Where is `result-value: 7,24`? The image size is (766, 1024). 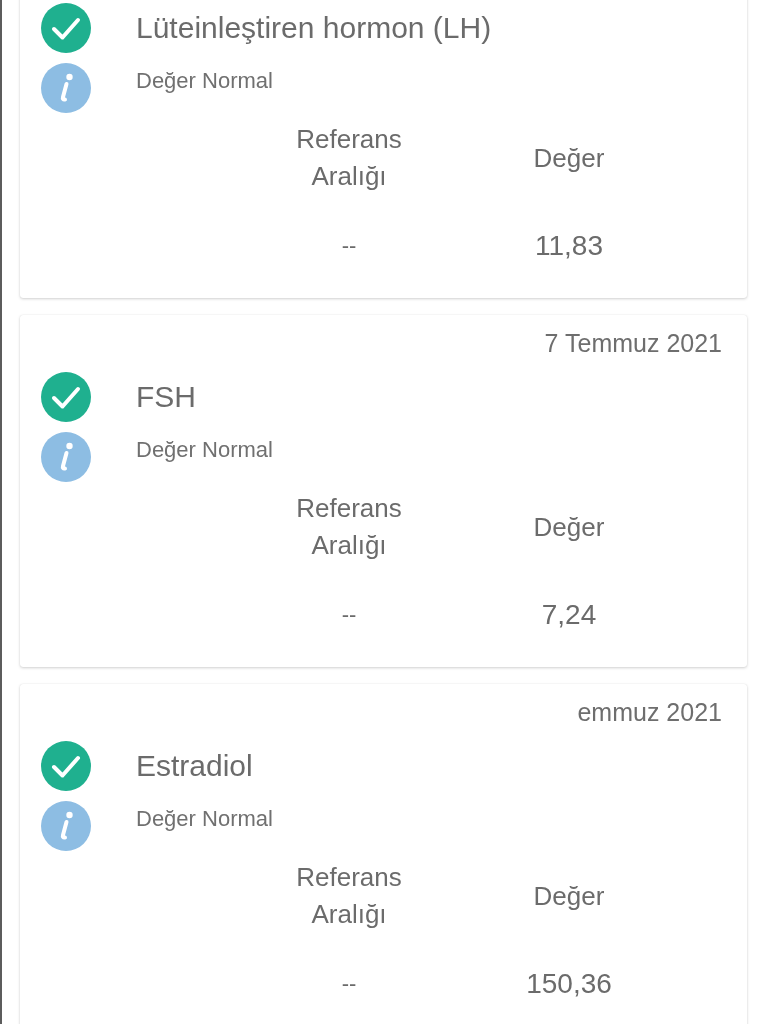
result-value: 7,24 is located at coordinates (569, 615).